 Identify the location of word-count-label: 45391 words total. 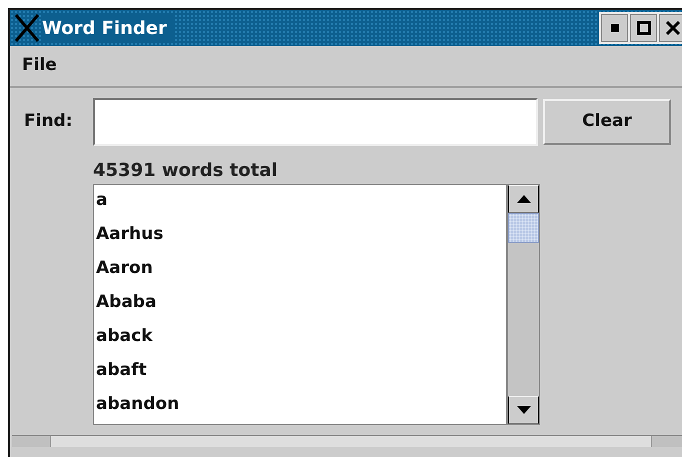
(186, 171).